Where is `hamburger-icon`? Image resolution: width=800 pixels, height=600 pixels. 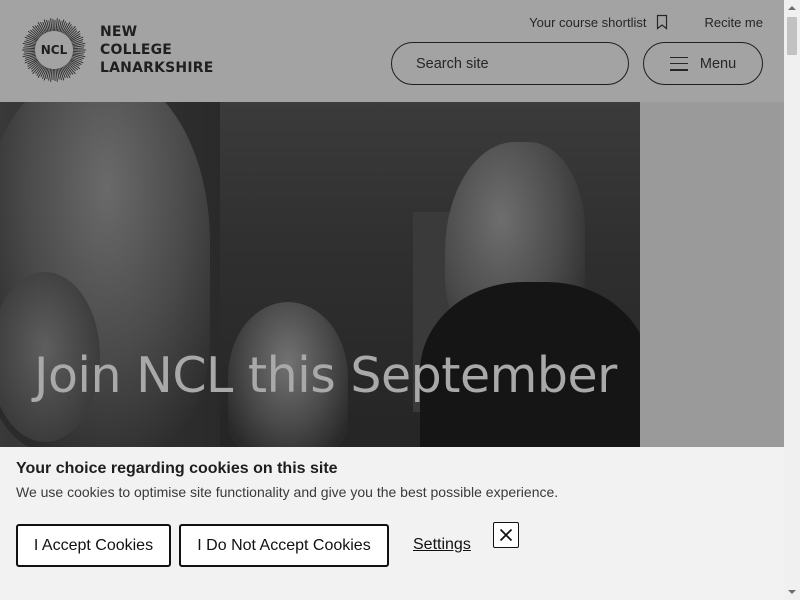 hamburger-icon is located at coordinates (678, 63).